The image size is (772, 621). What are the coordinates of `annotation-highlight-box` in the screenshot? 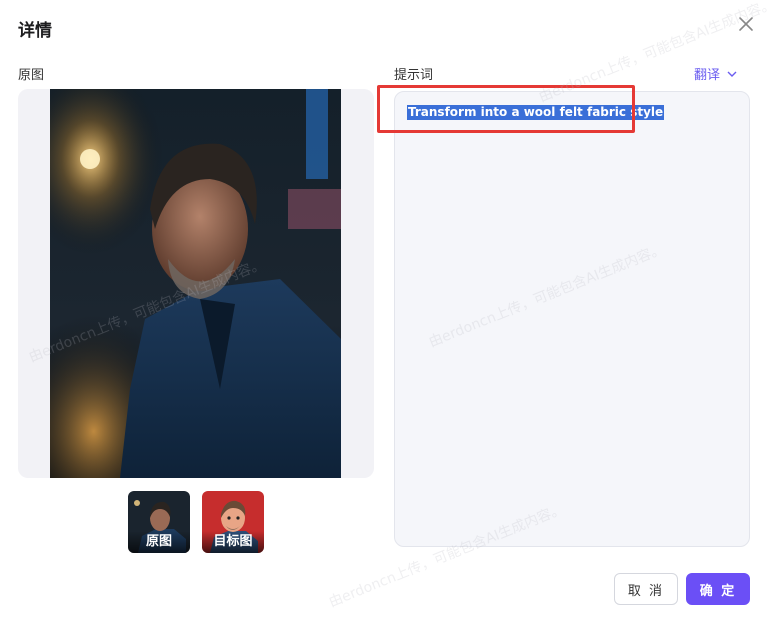 It's located at (506, 109).